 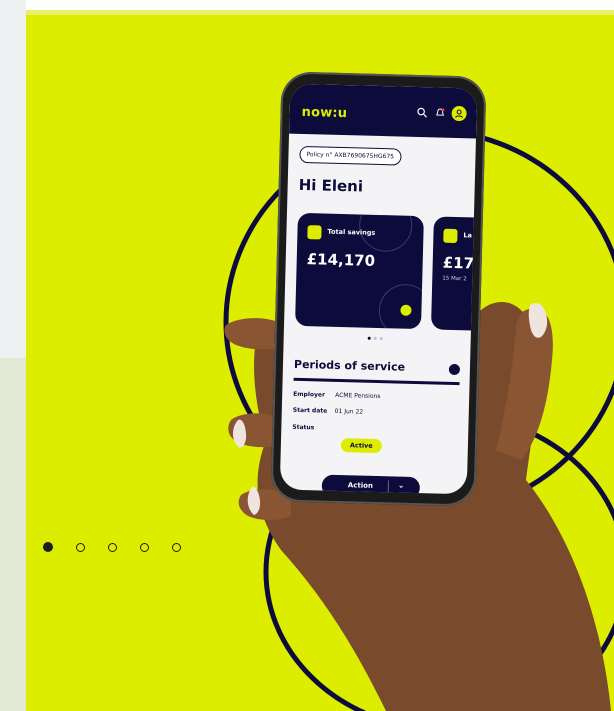 What do you see at coordinates (459, 113) in the screenshot?
I see `profile-icon` at bounding box center [459, 113].